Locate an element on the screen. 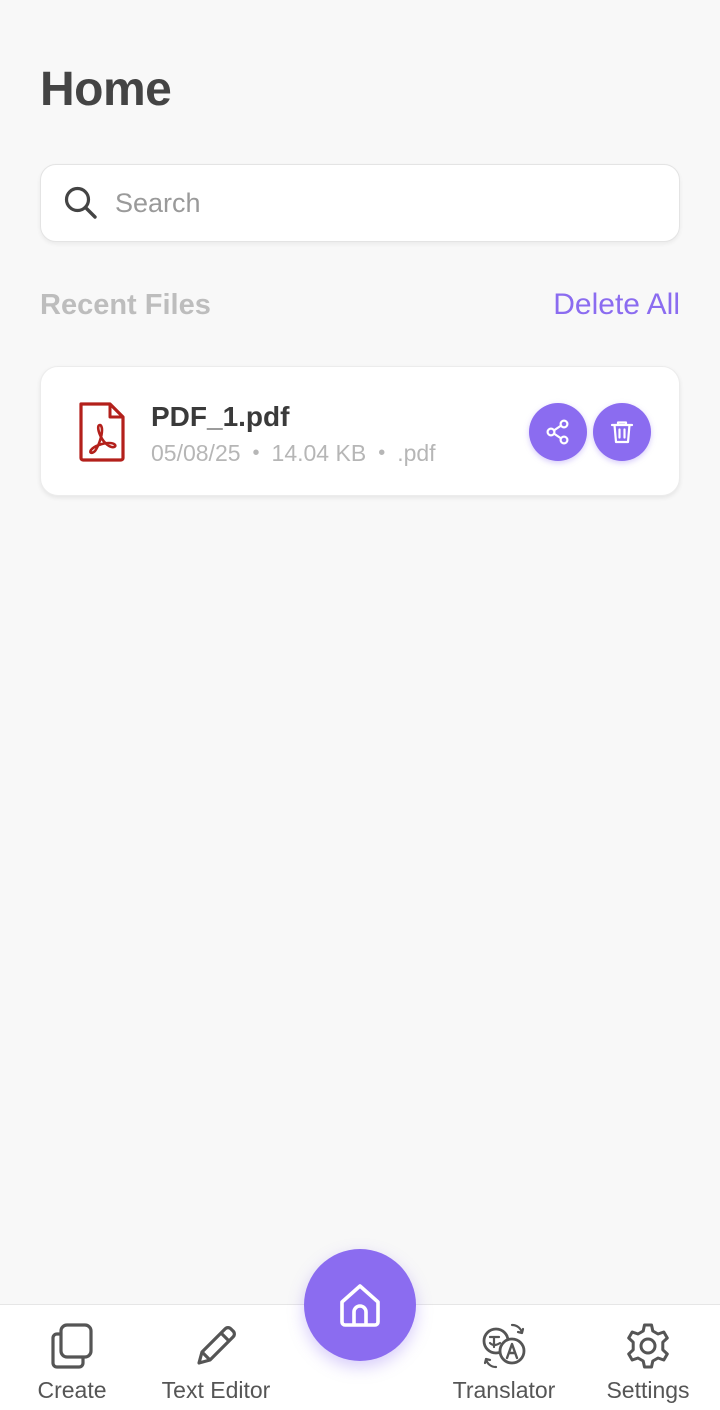 The width and height of the screenshot is (720, 1410). file-name: PDF_1.pdf is located at coordinates (220, 416).